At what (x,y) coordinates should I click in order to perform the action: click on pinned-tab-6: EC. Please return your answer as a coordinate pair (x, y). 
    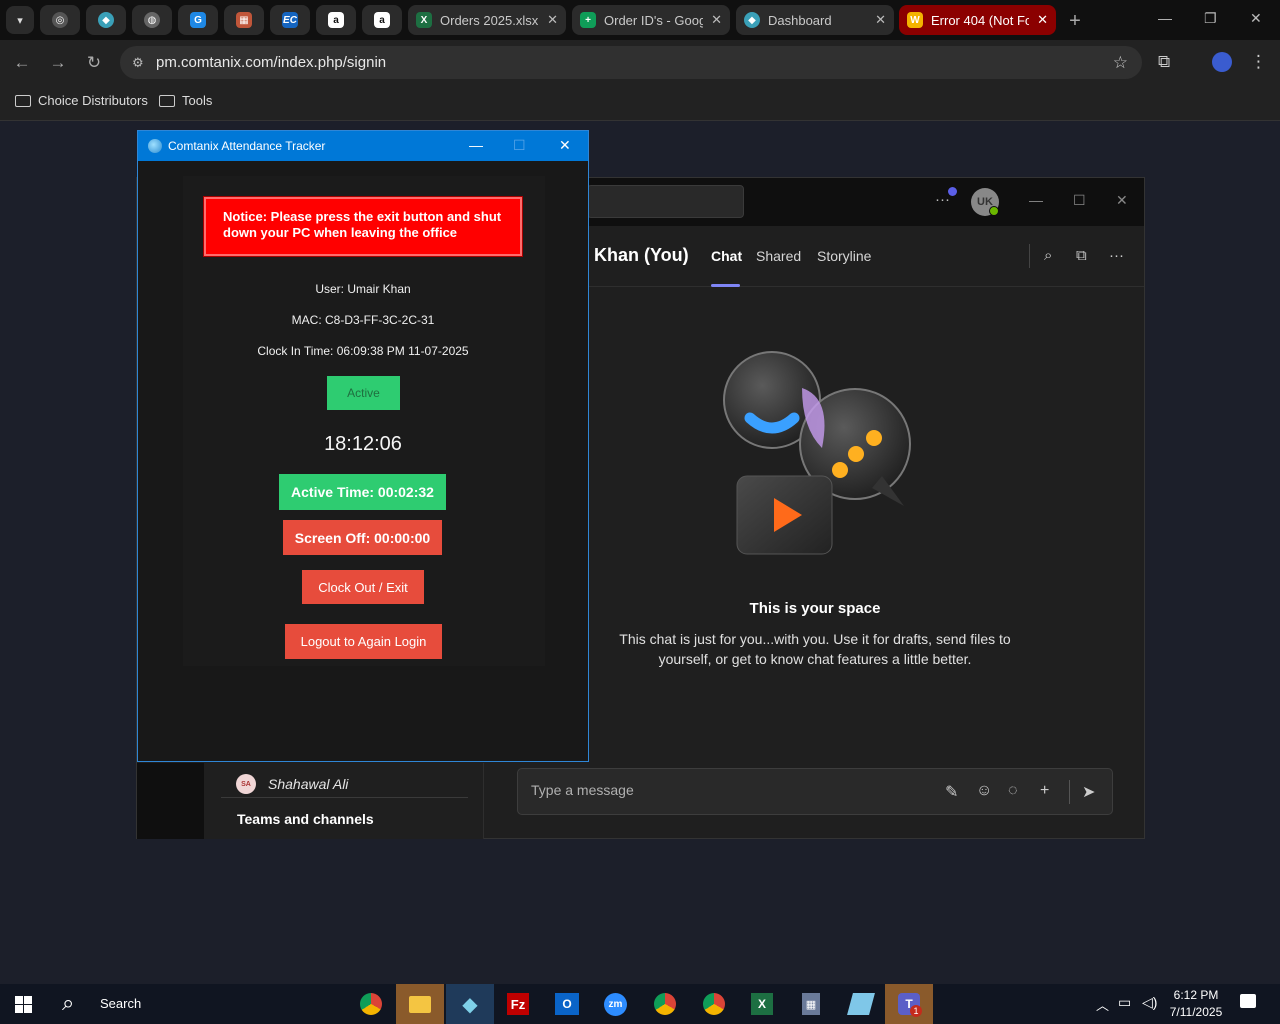
    Looking at the image, I should click on (290, 20).